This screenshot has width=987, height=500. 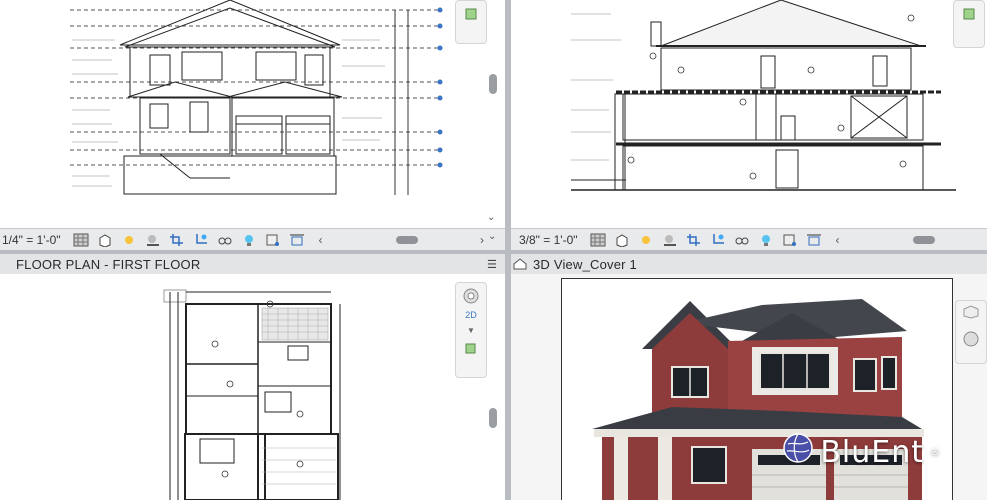 What do you see at coordinates (491, 217) in the screenshot?
I see `scroll-down-icon: ⌄` at bounding box center [491, 217].